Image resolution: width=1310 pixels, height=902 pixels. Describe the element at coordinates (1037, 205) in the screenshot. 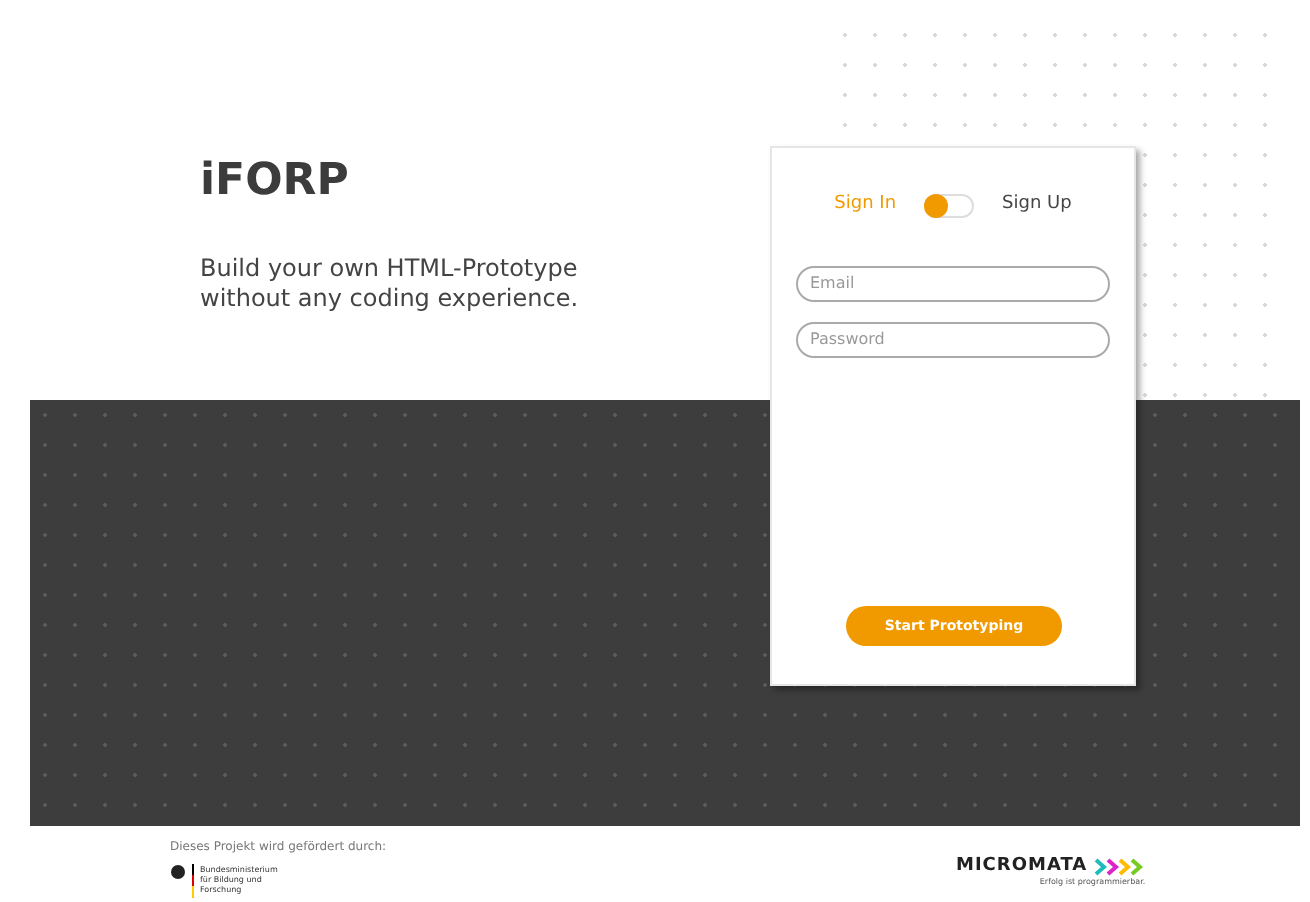

I see `sign-up-tab: Sign Up` at that location.